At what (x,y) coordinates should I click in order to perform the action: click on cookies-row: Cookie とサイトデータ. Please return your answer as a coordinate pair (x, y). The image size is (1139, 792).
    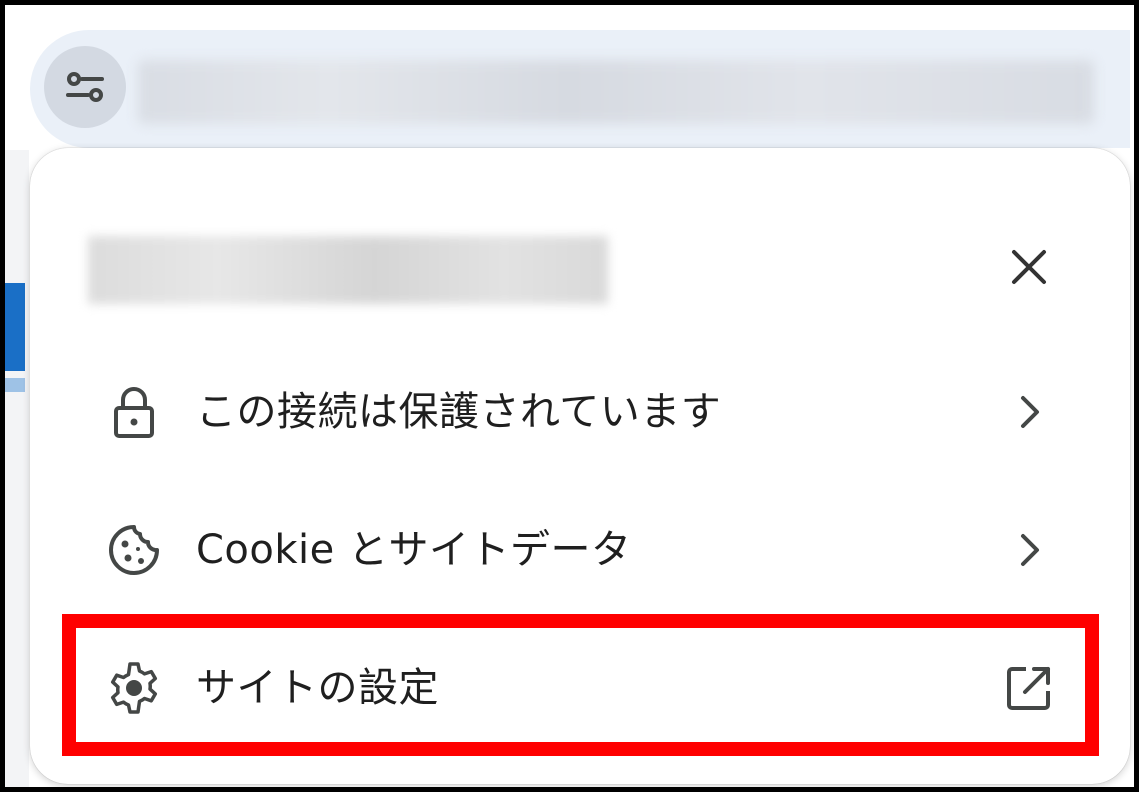
    Looking at the image, I should click on (580, 550).